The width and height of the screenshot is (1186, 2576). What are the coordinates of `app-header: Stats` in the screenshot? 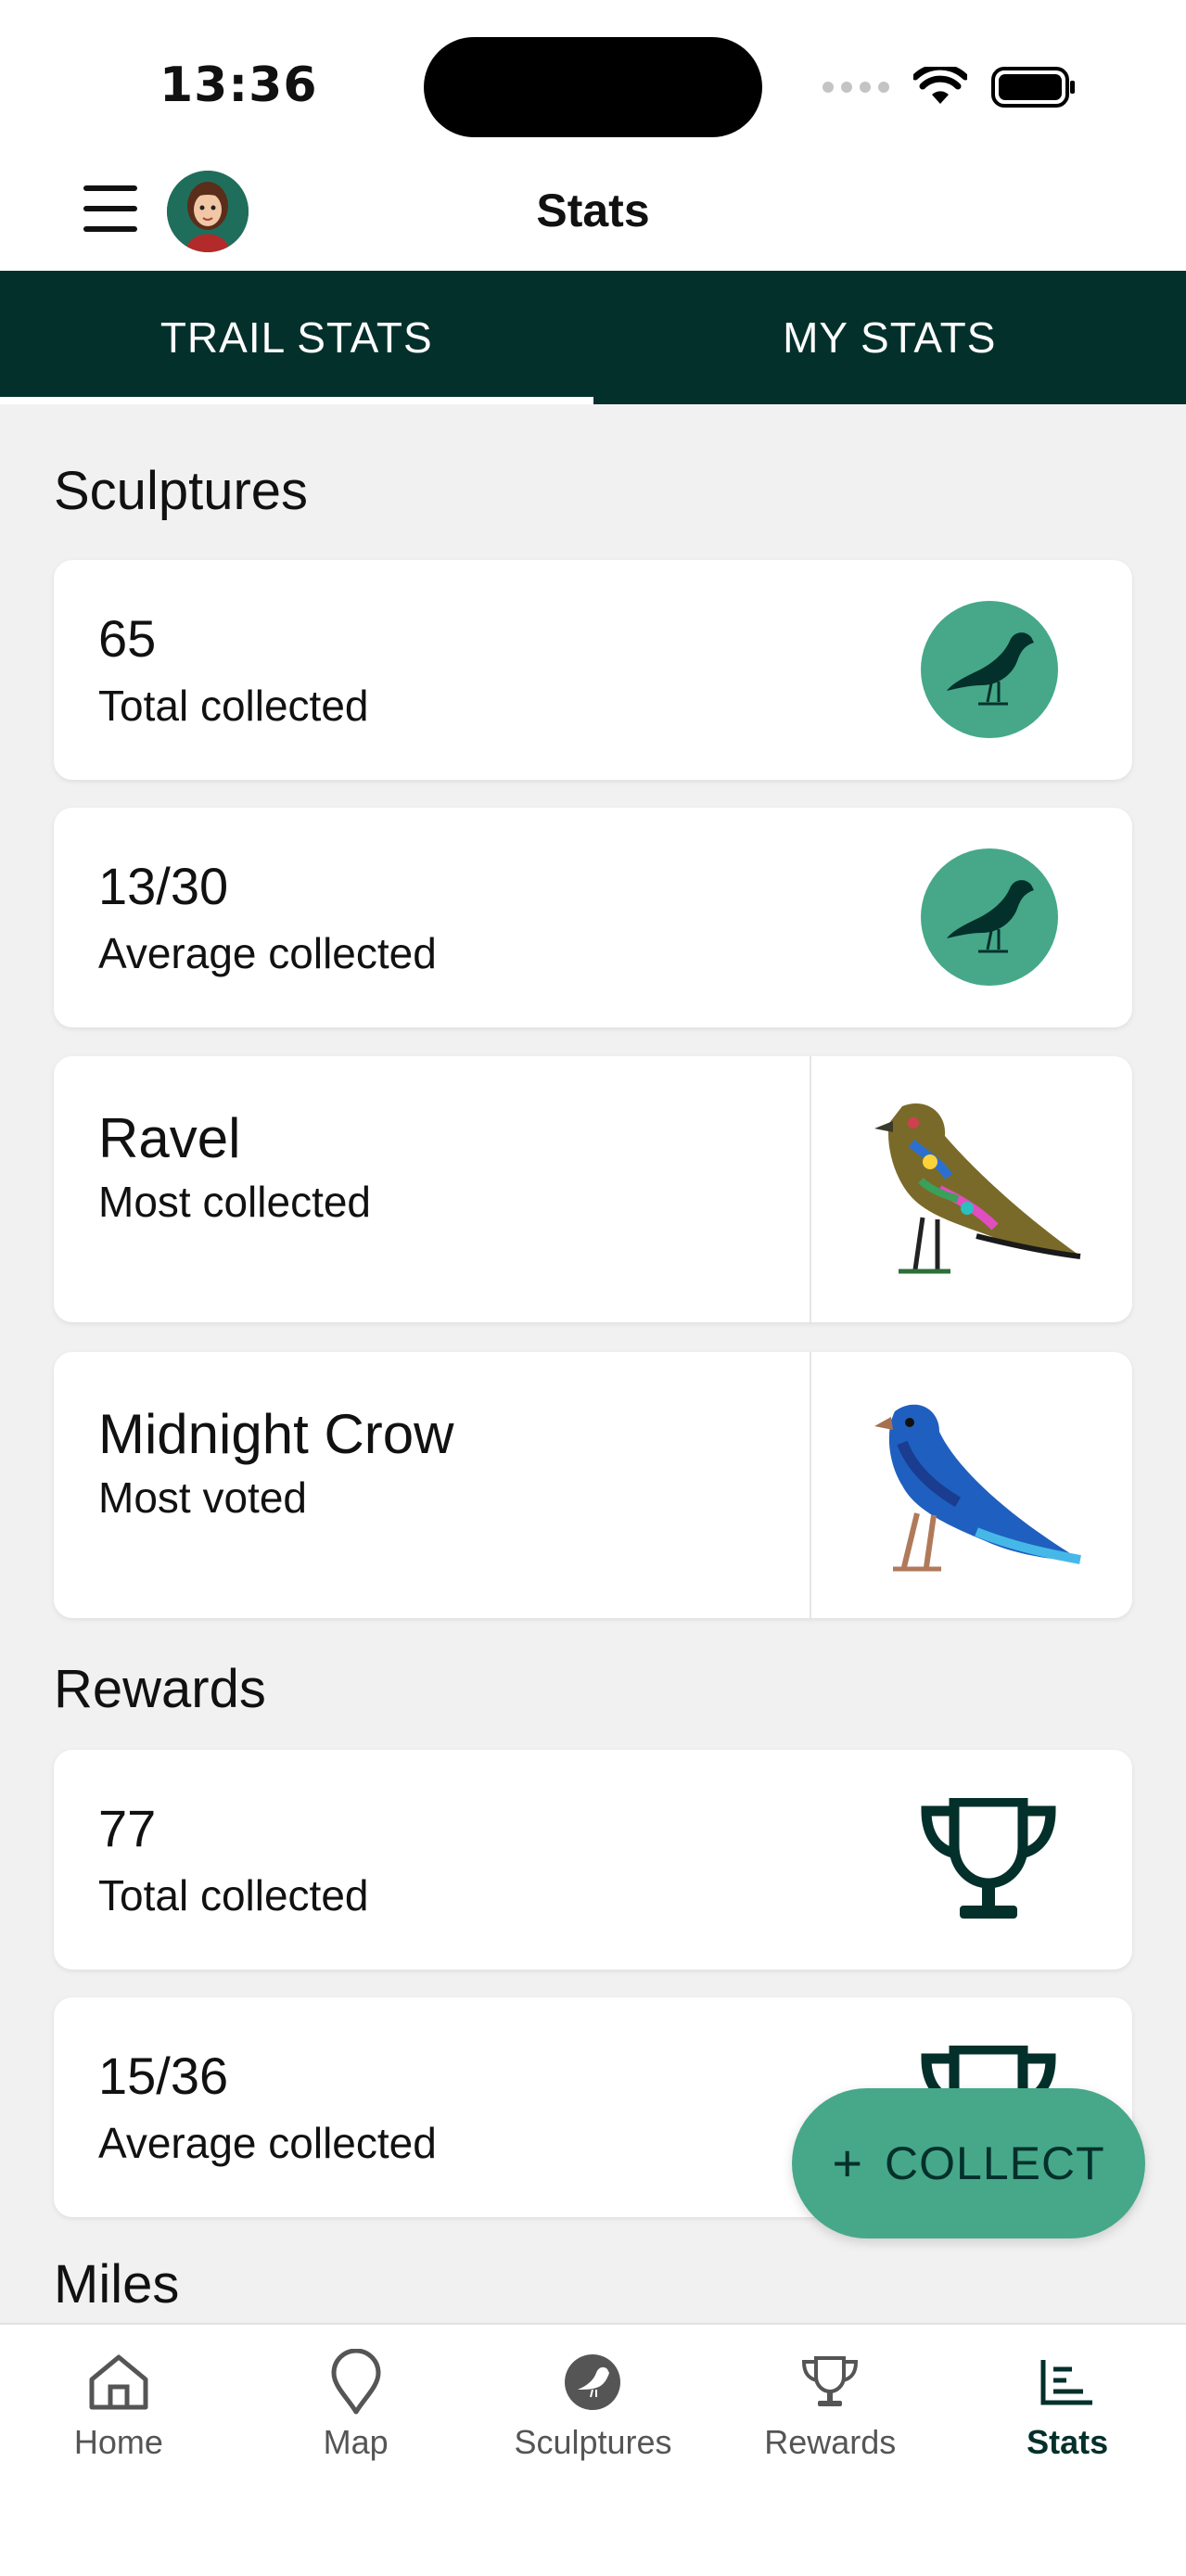 It's located at (593, 214).